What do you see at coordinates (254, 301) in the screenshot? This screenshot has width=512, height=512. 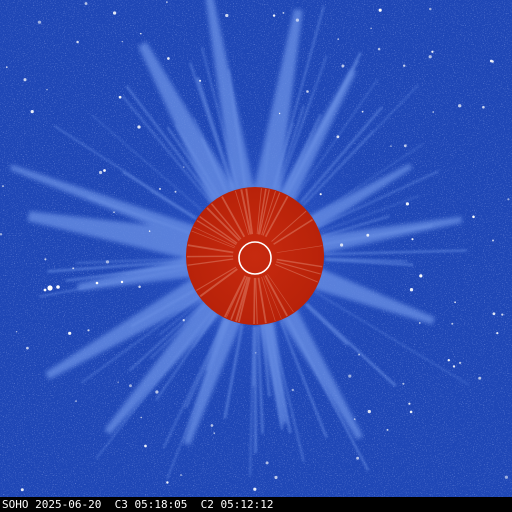 I see `occulter-ray` at bounding box center [254, 301].